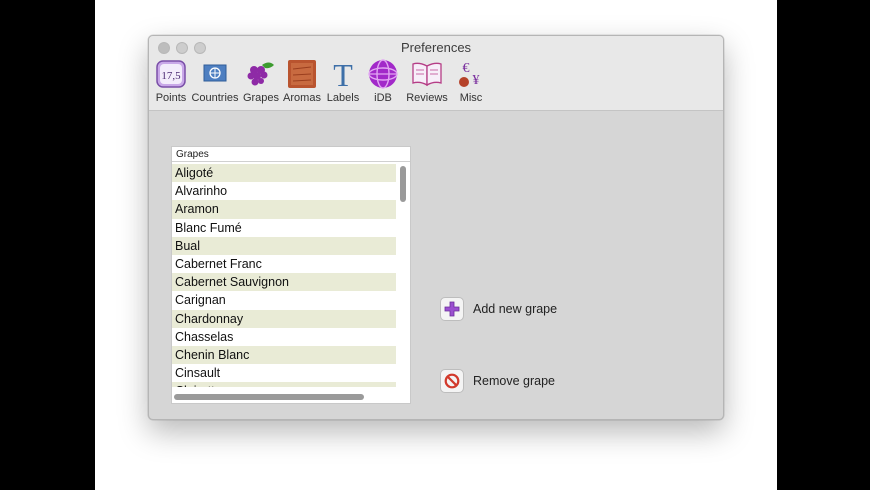  Describe the element at coordinates (284, 384) in the screenshot. I see `grape-row: Clairette` at that location.